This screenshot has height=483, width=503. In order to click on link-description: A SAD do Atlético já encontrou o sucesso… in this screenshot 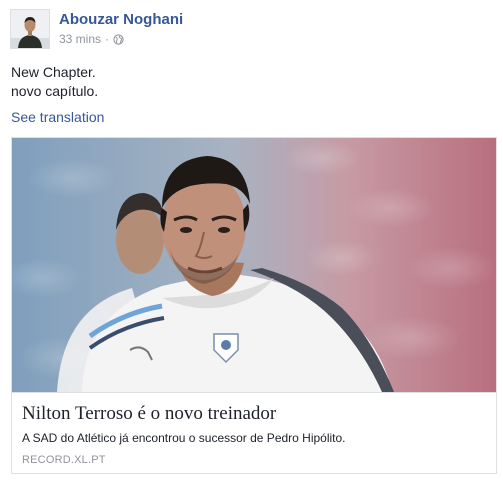, I will do `click(184, 438)`.